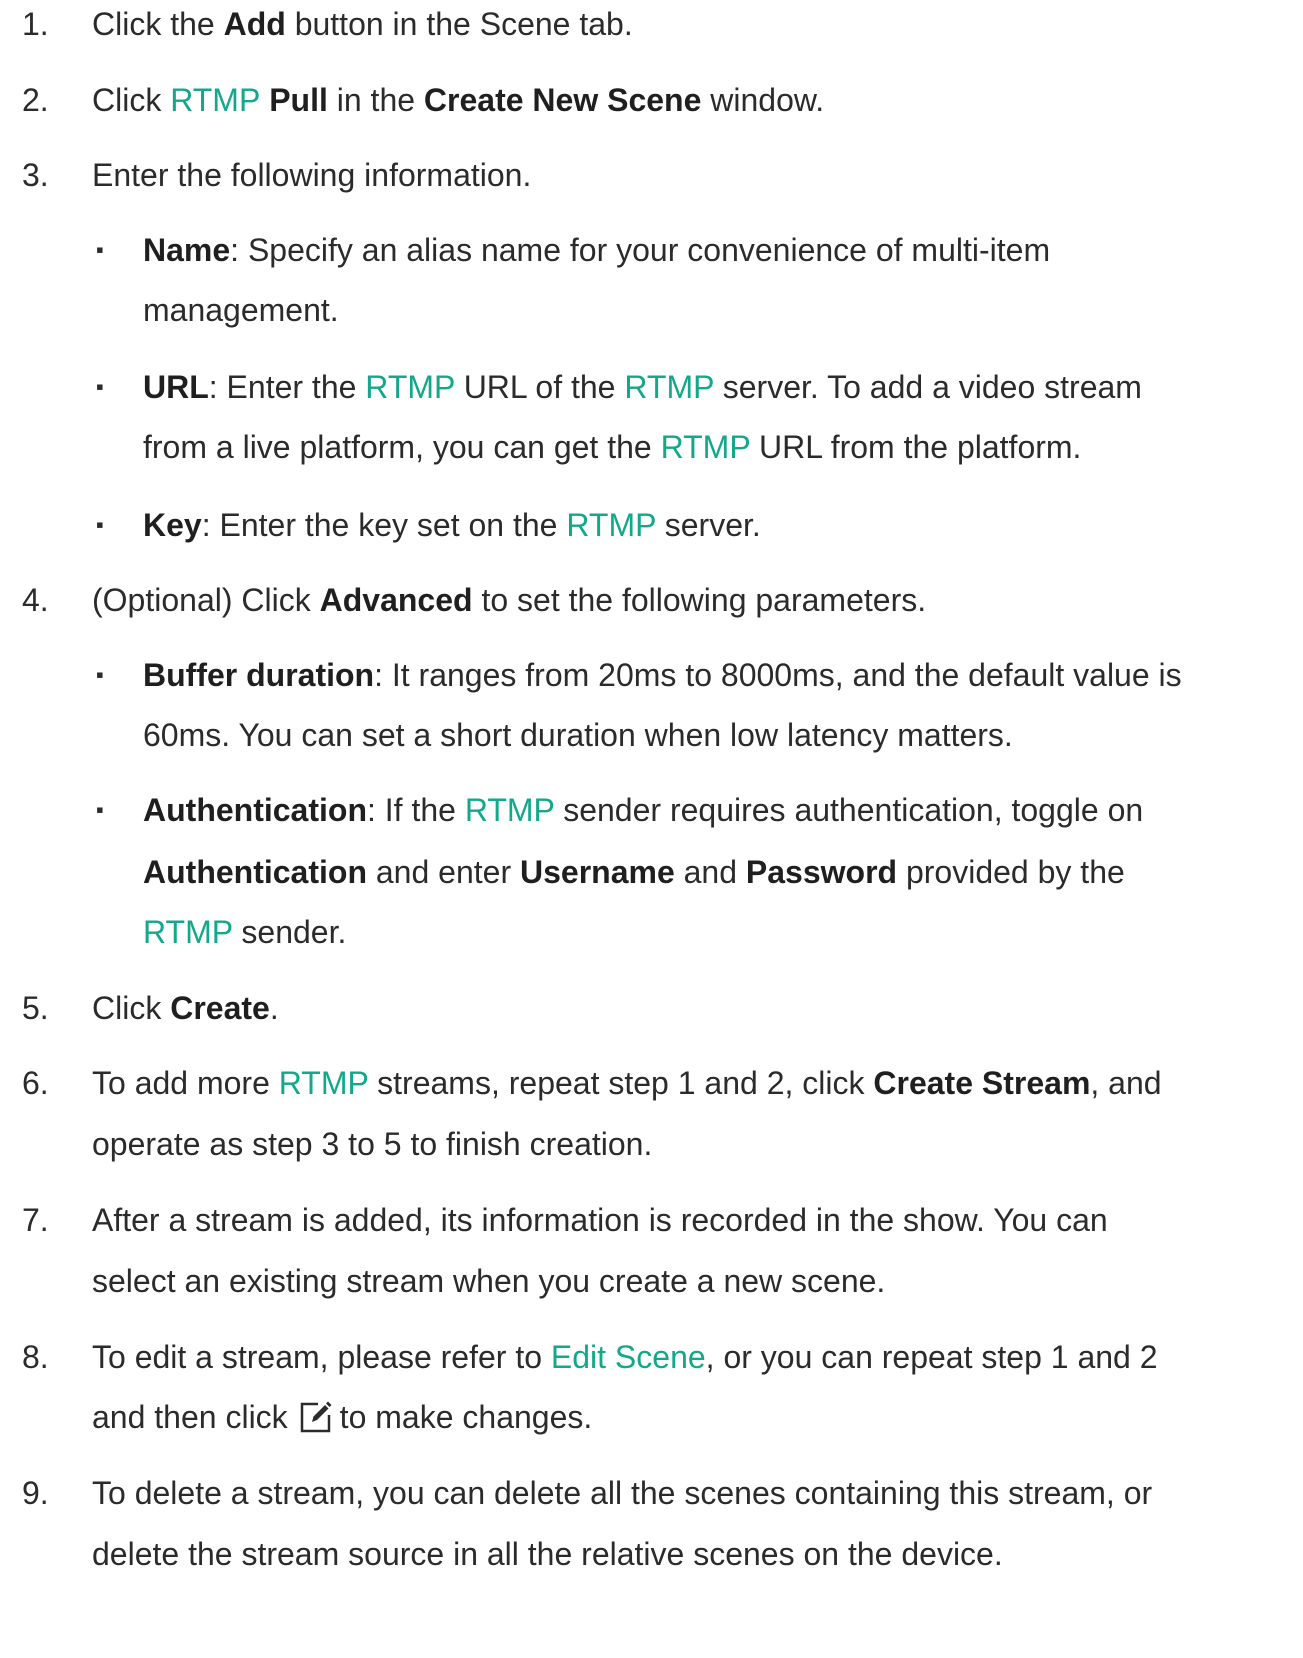  What do you see at coordinates (254, 24) in the screenshot?
I see `ui-term: Add` at bounding box center [254, 24].